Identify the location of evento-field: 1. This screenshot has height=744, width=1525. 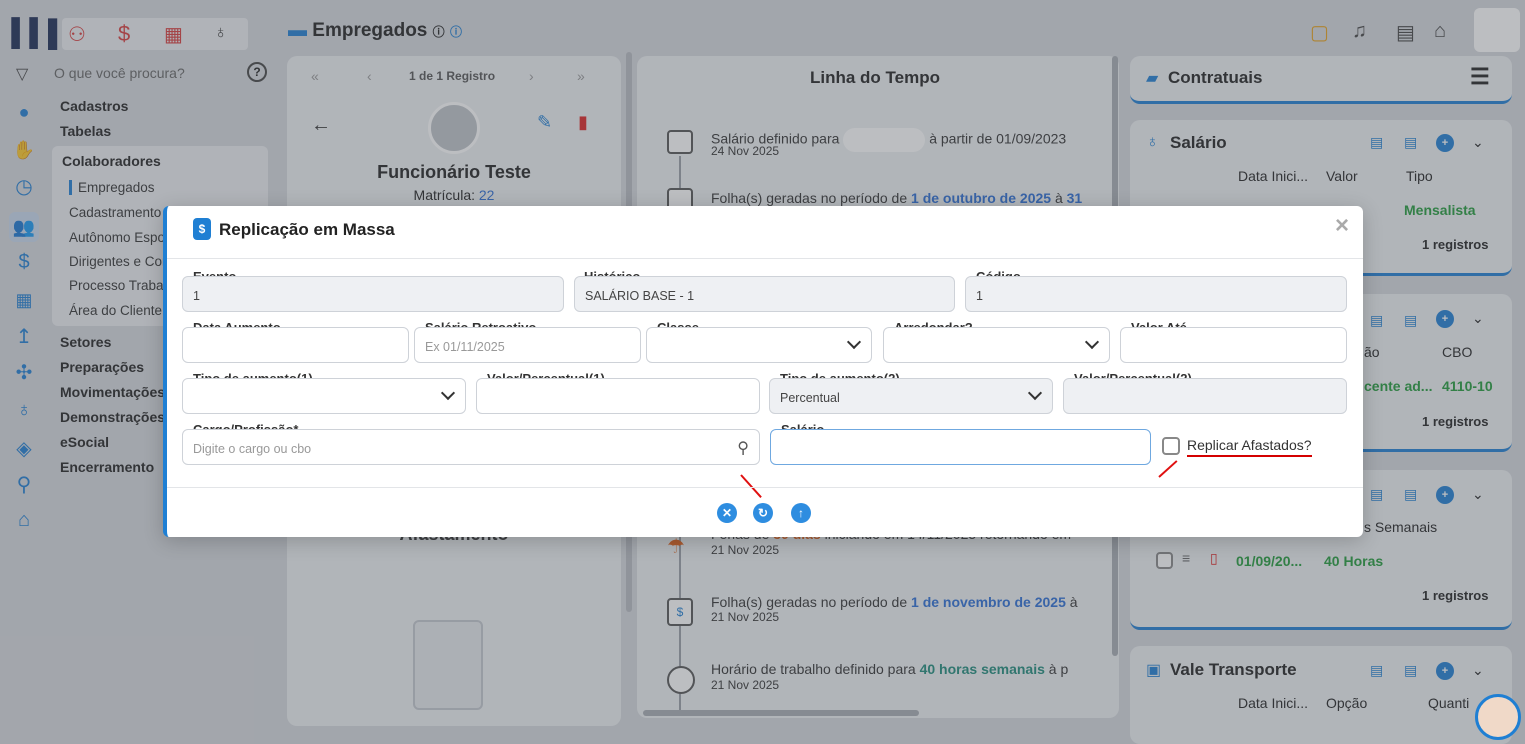
(373, 294).